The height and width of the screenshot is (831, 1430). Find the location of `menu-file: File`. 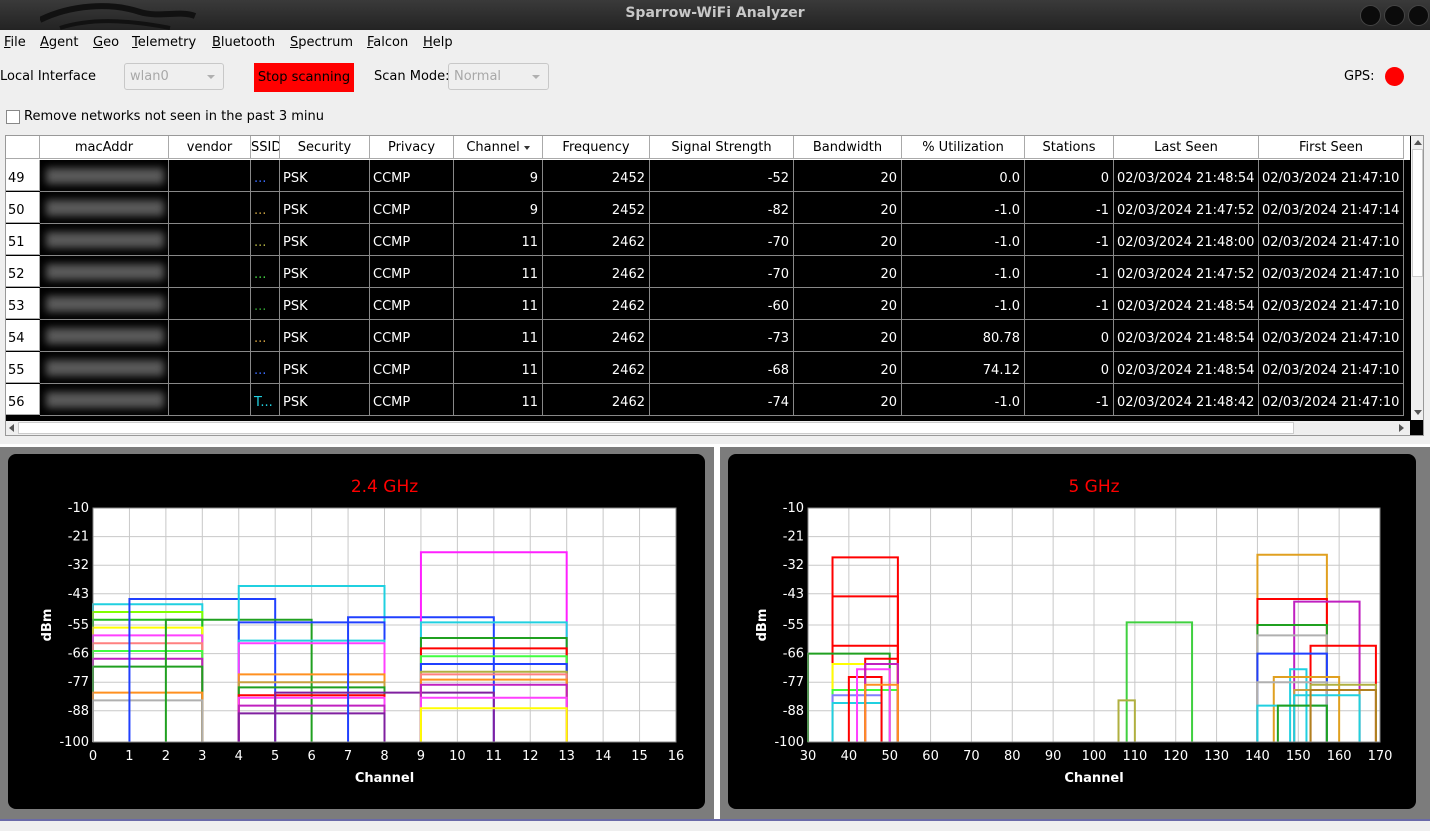

menu-file: File is located at coordinates (15, 42).